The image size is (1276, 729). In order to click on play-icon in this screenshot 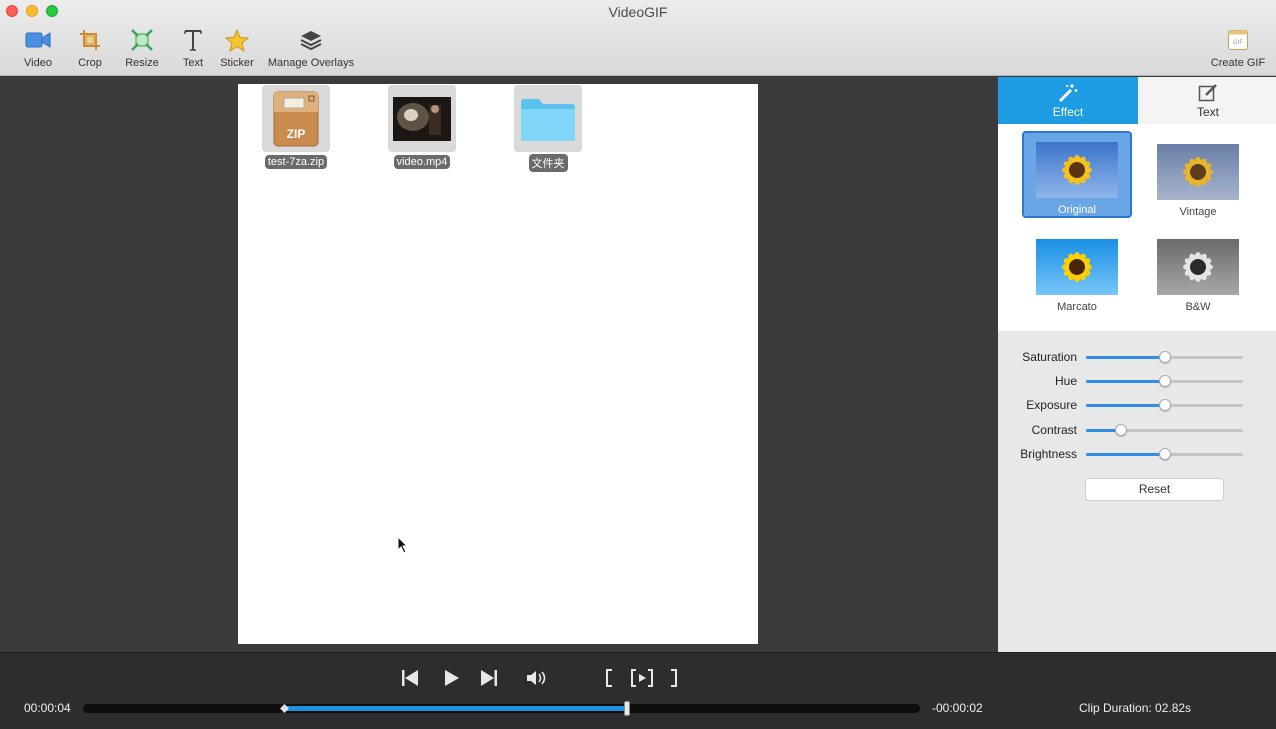, I will do `click(452, 678)`.